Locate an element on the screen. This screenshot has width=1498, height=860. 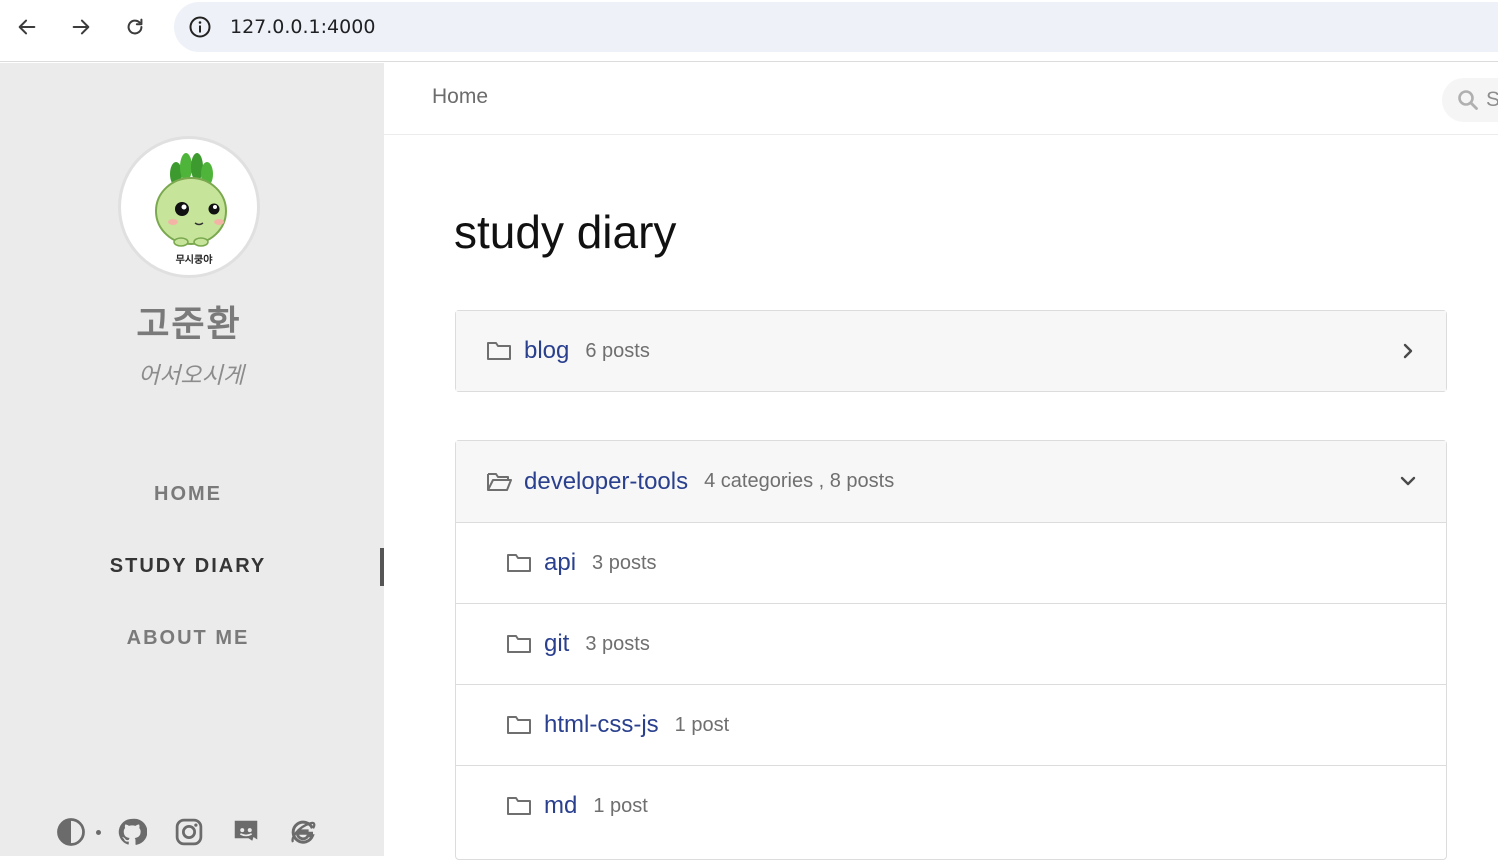
sidebar-nav: HOME STUDY DIARY ABOUT ME is located at coordinates (192, 566).